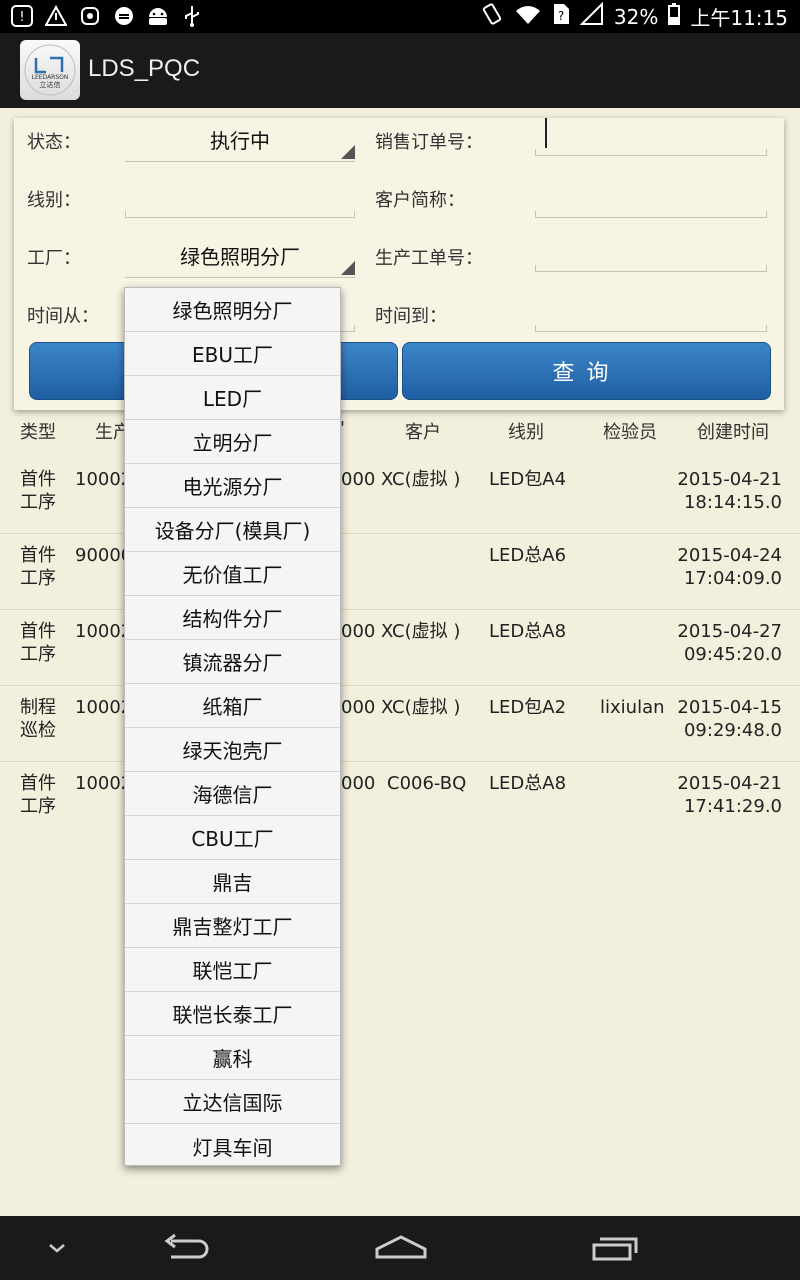 The image size is (800, 1280). What do you see at coordinates (38, 719) in the screenshot?
I see `cell-type: 制程 巡检` at bounding box center [38, 719].